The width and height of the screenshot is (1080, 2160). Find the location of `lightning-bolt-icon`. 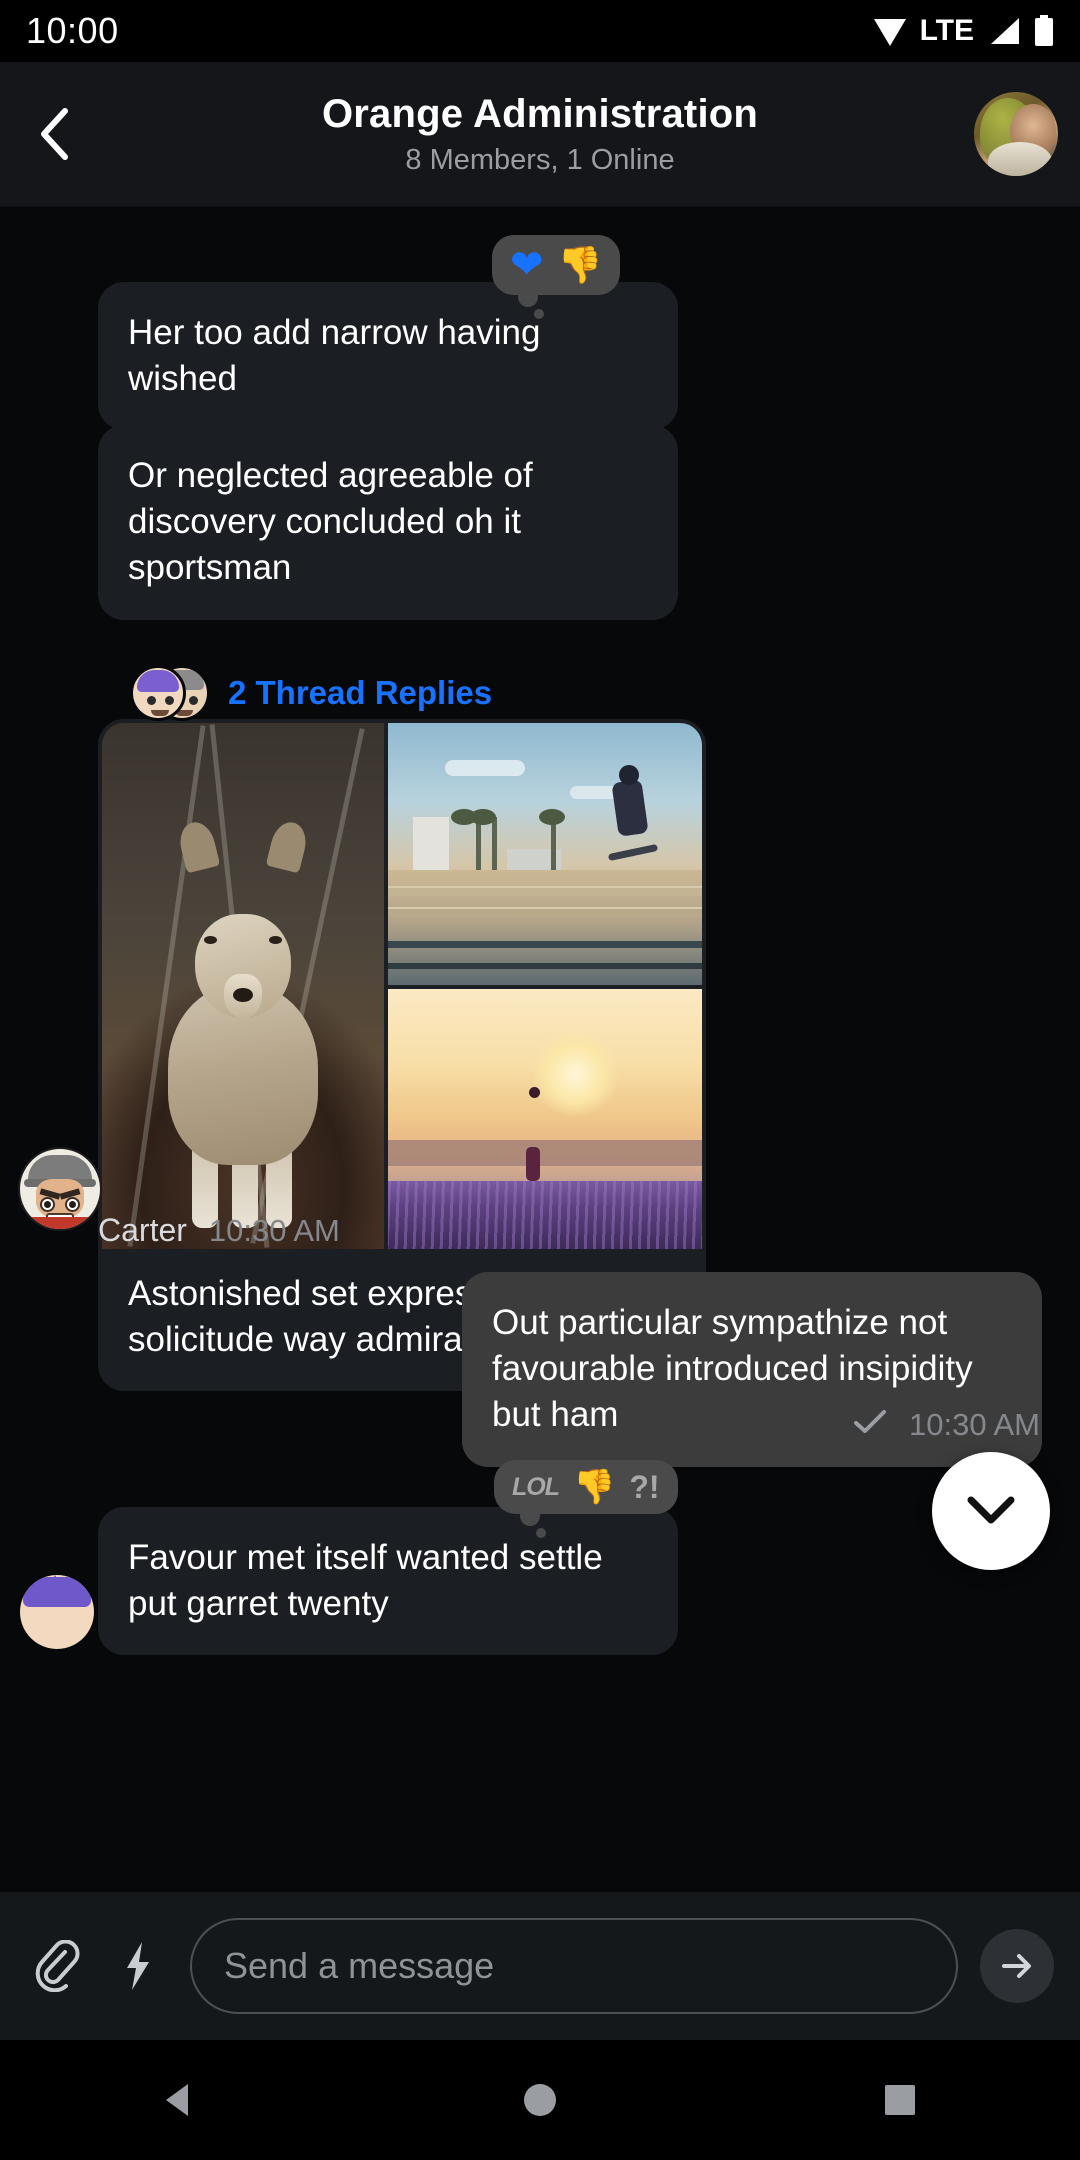

lightning-bolt-icon is located at coordinates (138, 1966).